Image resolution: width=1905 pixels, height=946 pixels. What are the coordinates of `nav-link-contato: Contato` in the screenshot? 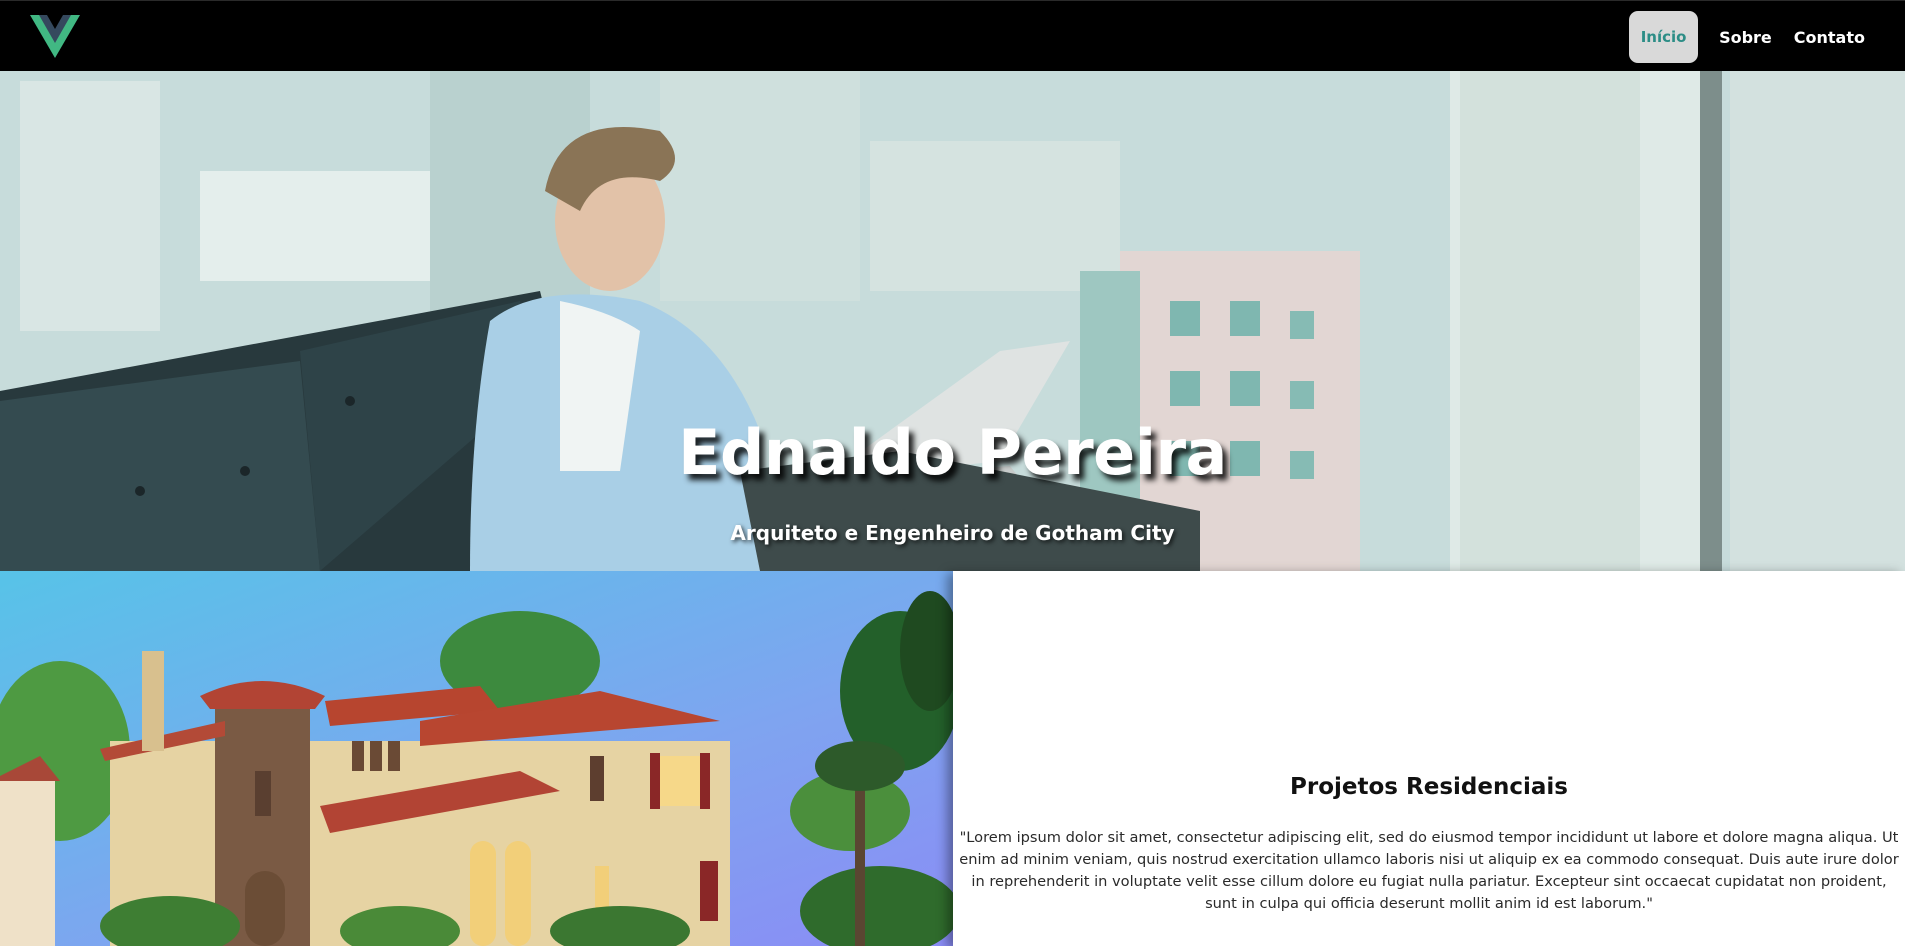 It's located at (1829, 37).